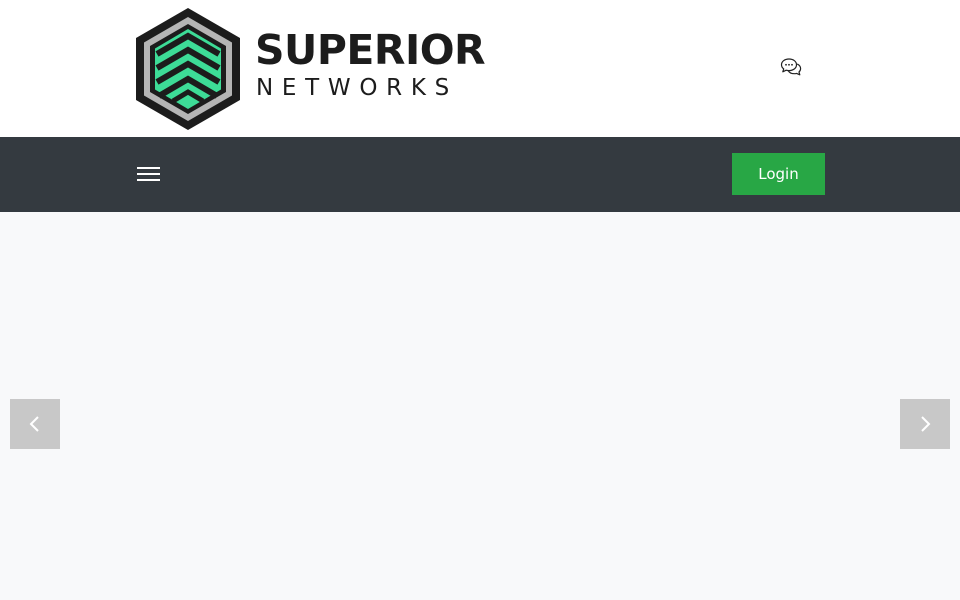  Describe the element at coordinates (357, 88) in the screenshot. I see `brand-name-line2: NETWORKS` at that location.